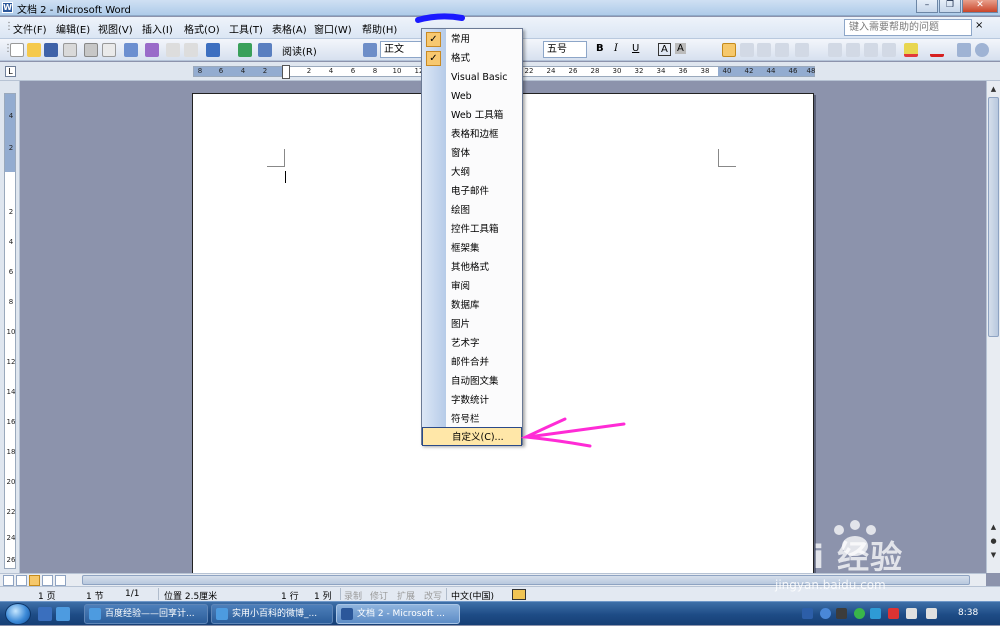 This screenshot has height=626, width=1000. I want to click on annotation-overlay, so click(520, 230).